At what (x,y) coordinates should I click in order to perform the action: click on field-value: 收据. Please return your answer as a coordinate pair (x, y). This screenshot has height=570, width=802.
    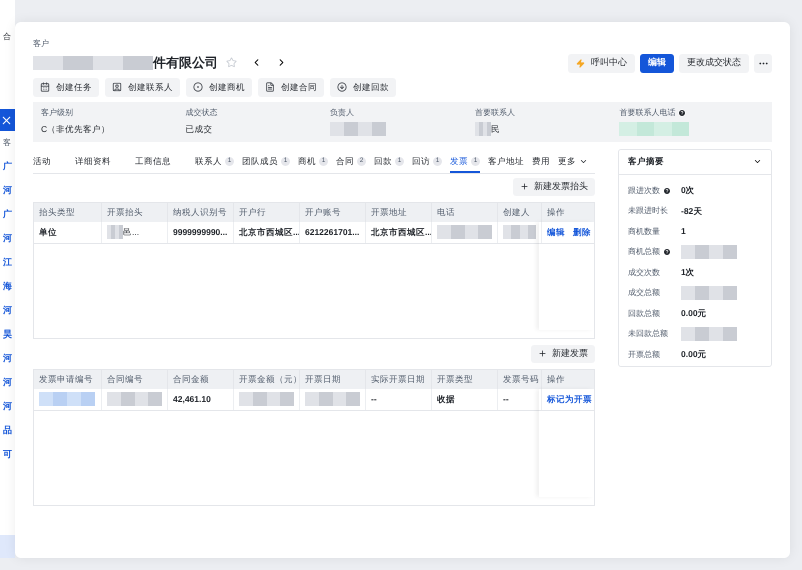
    Looking at the image, I should click on (446, 399).